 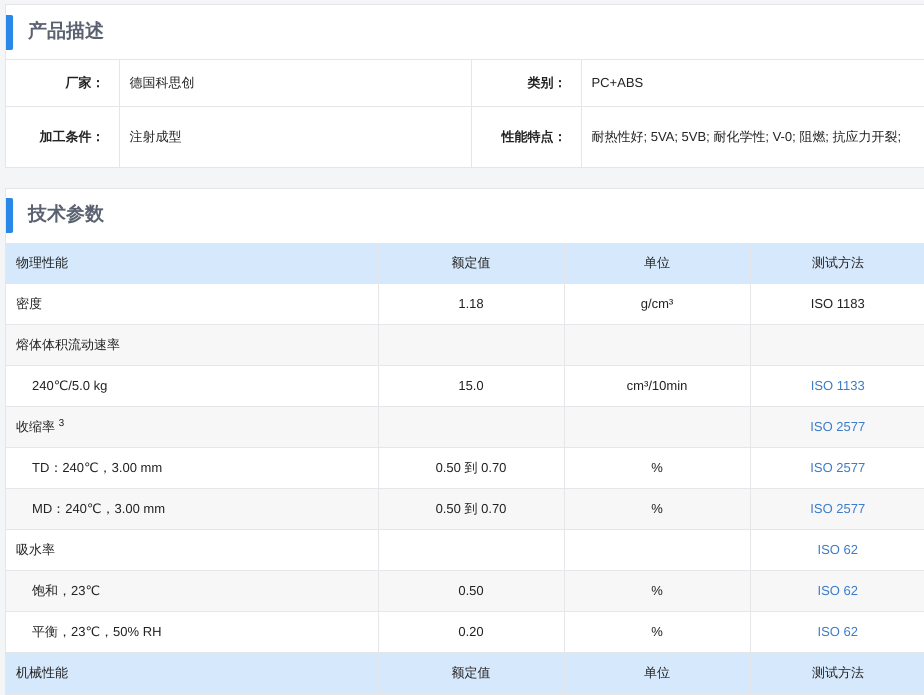 What do you see at coordinates (526, 136) in the screenshot?
I see `field-label: 性能特点：` at bounding box center [526, 136].